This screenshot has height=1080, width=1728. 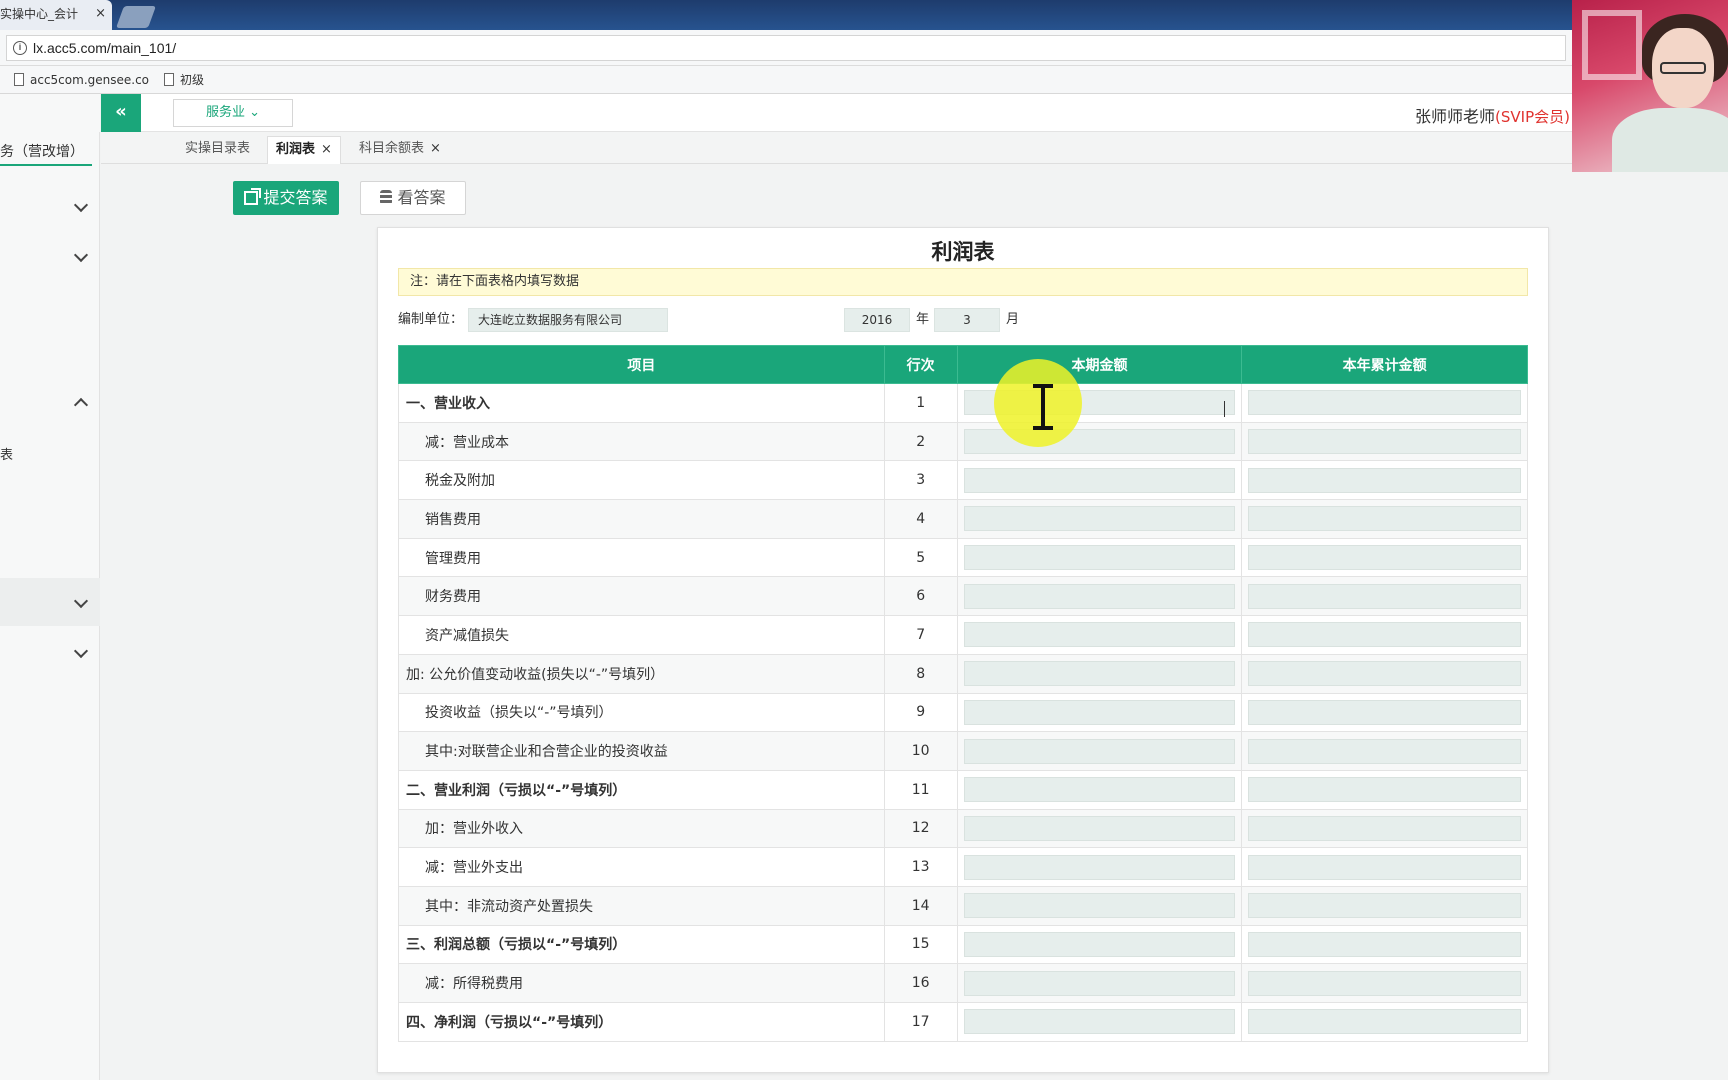 I want to click on row-item-label: 投资收益（损失以“-”号填列）, so click(x=641, y=712).